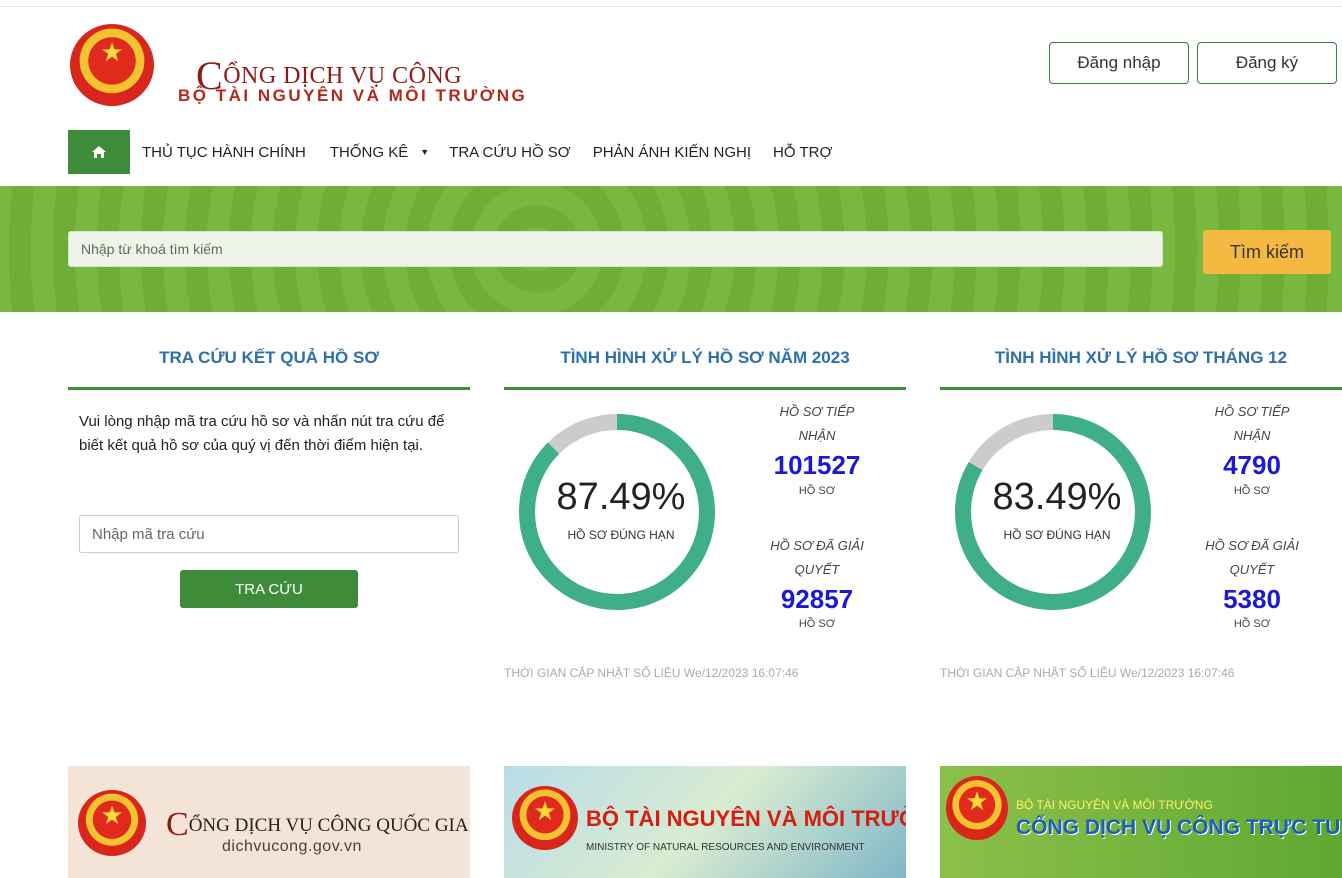 The image size is (1342, 878). What do you see at coordinates (1141, 388) in the screenshot?
I see `month-stats-underline` at bounding box center [1141, 388].